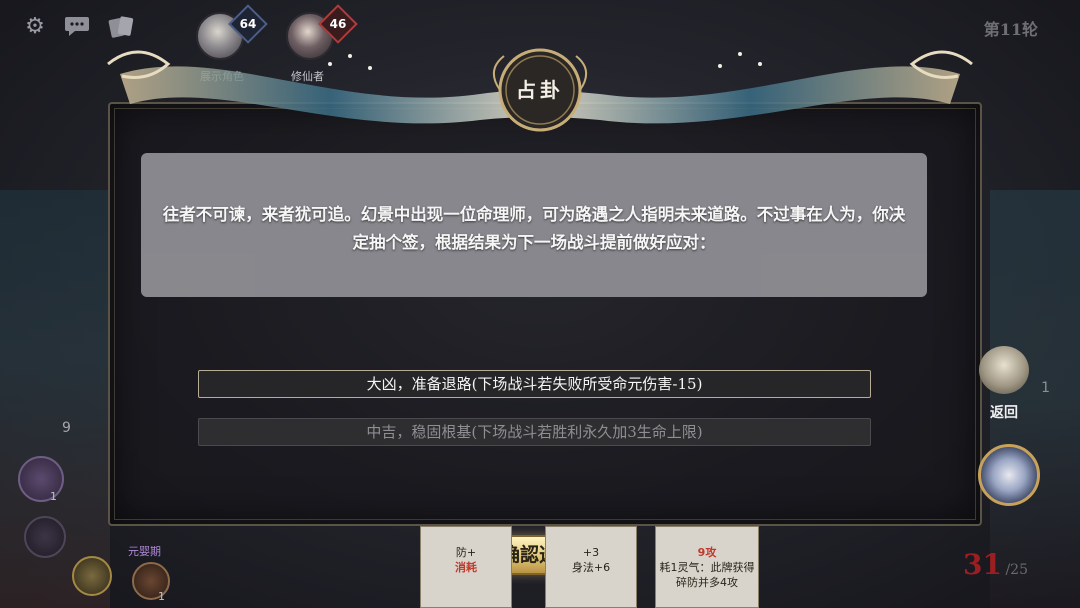  Describe the element at coordinates (1016, 570) in the screenshot. I see `hp-max: /25` at that location.